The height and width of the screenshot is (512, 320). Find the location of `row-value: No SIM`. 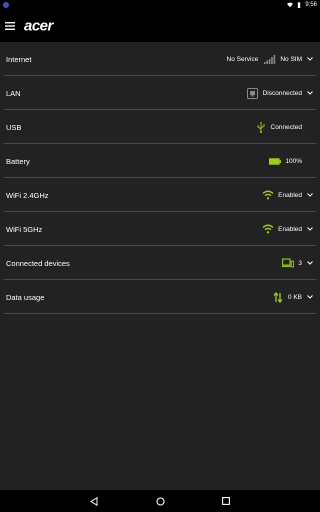

row-value: No SIM is located at coordinates (291, 59).